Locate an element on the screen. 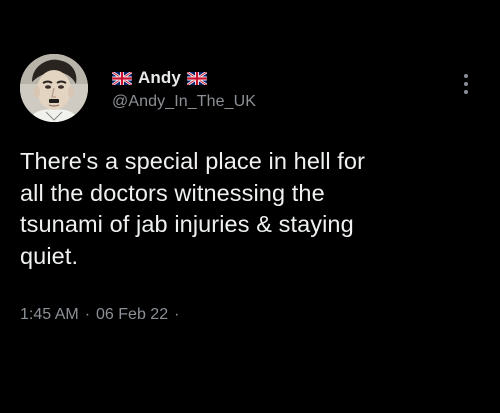 Image resolution: width=500 pixels, height=413 pixels. name-row: Andy is located at coordinates (159, 78).